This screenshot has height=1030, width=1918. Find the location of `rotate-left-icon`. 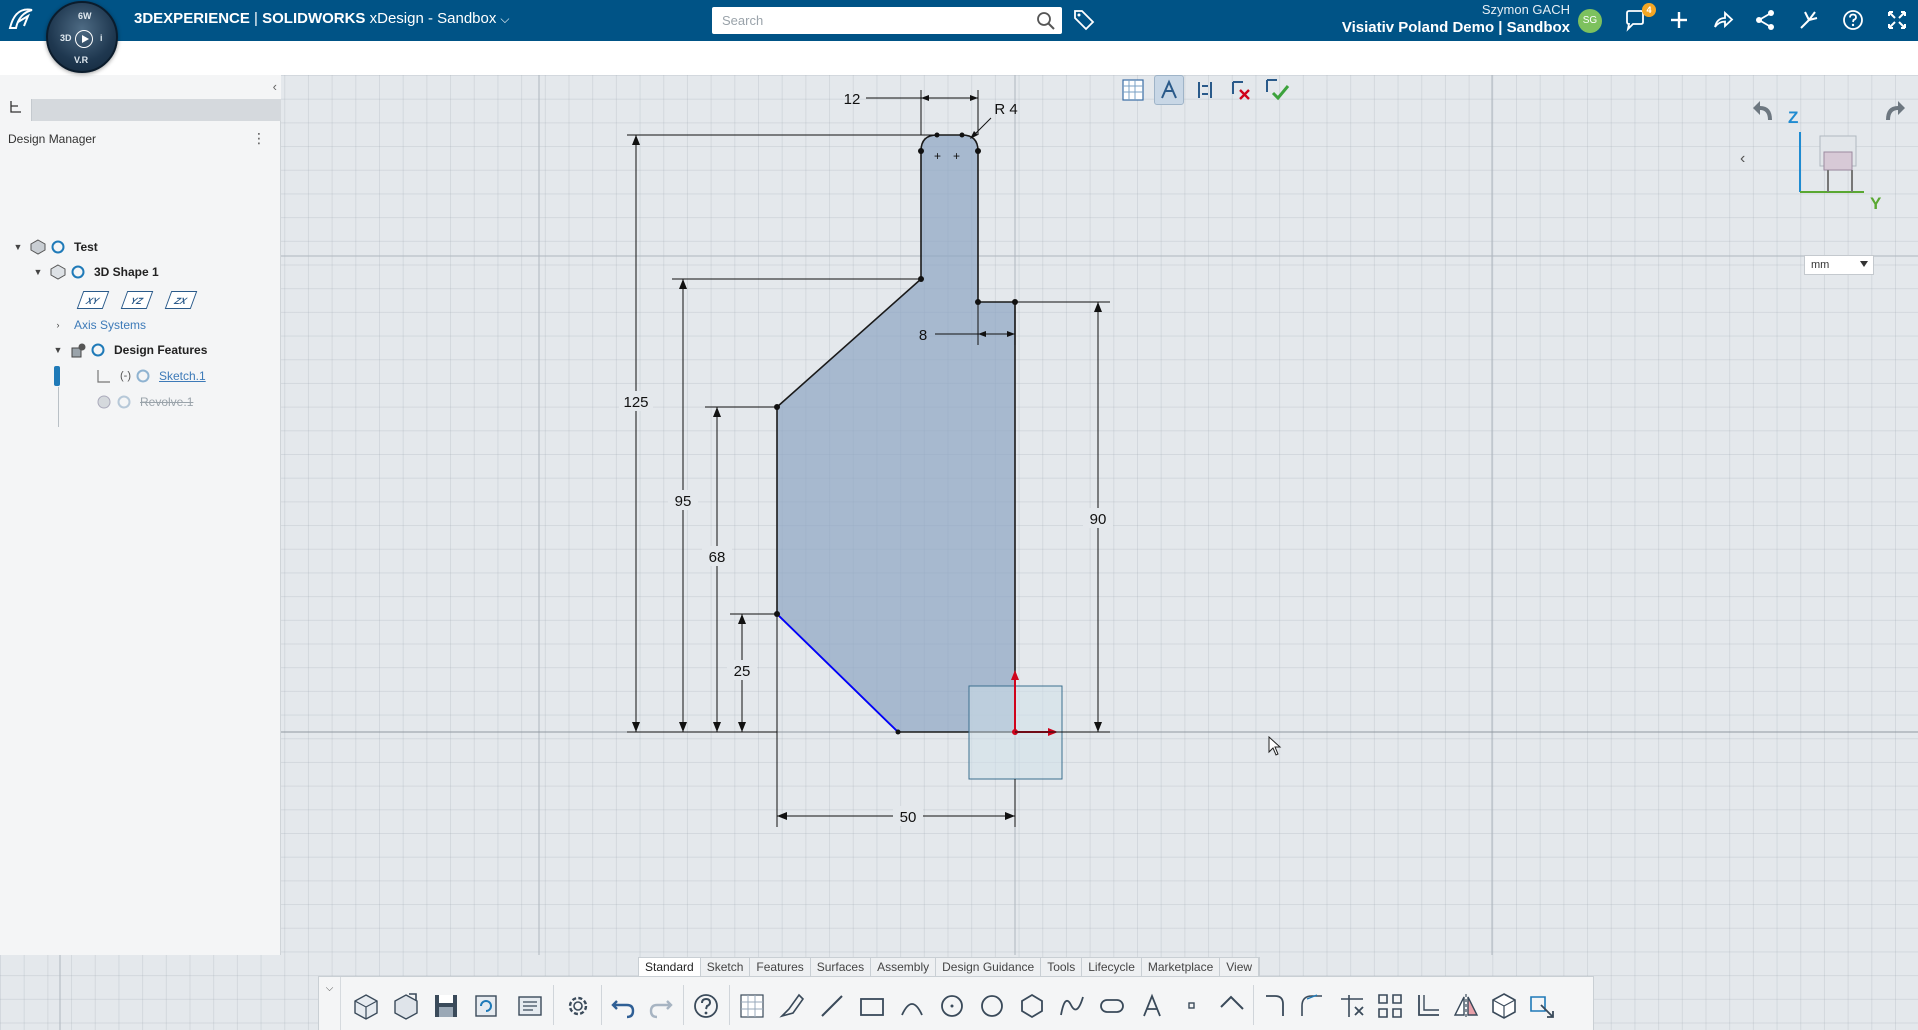

rotate-left-icon is located at coordinates (1764, 114).